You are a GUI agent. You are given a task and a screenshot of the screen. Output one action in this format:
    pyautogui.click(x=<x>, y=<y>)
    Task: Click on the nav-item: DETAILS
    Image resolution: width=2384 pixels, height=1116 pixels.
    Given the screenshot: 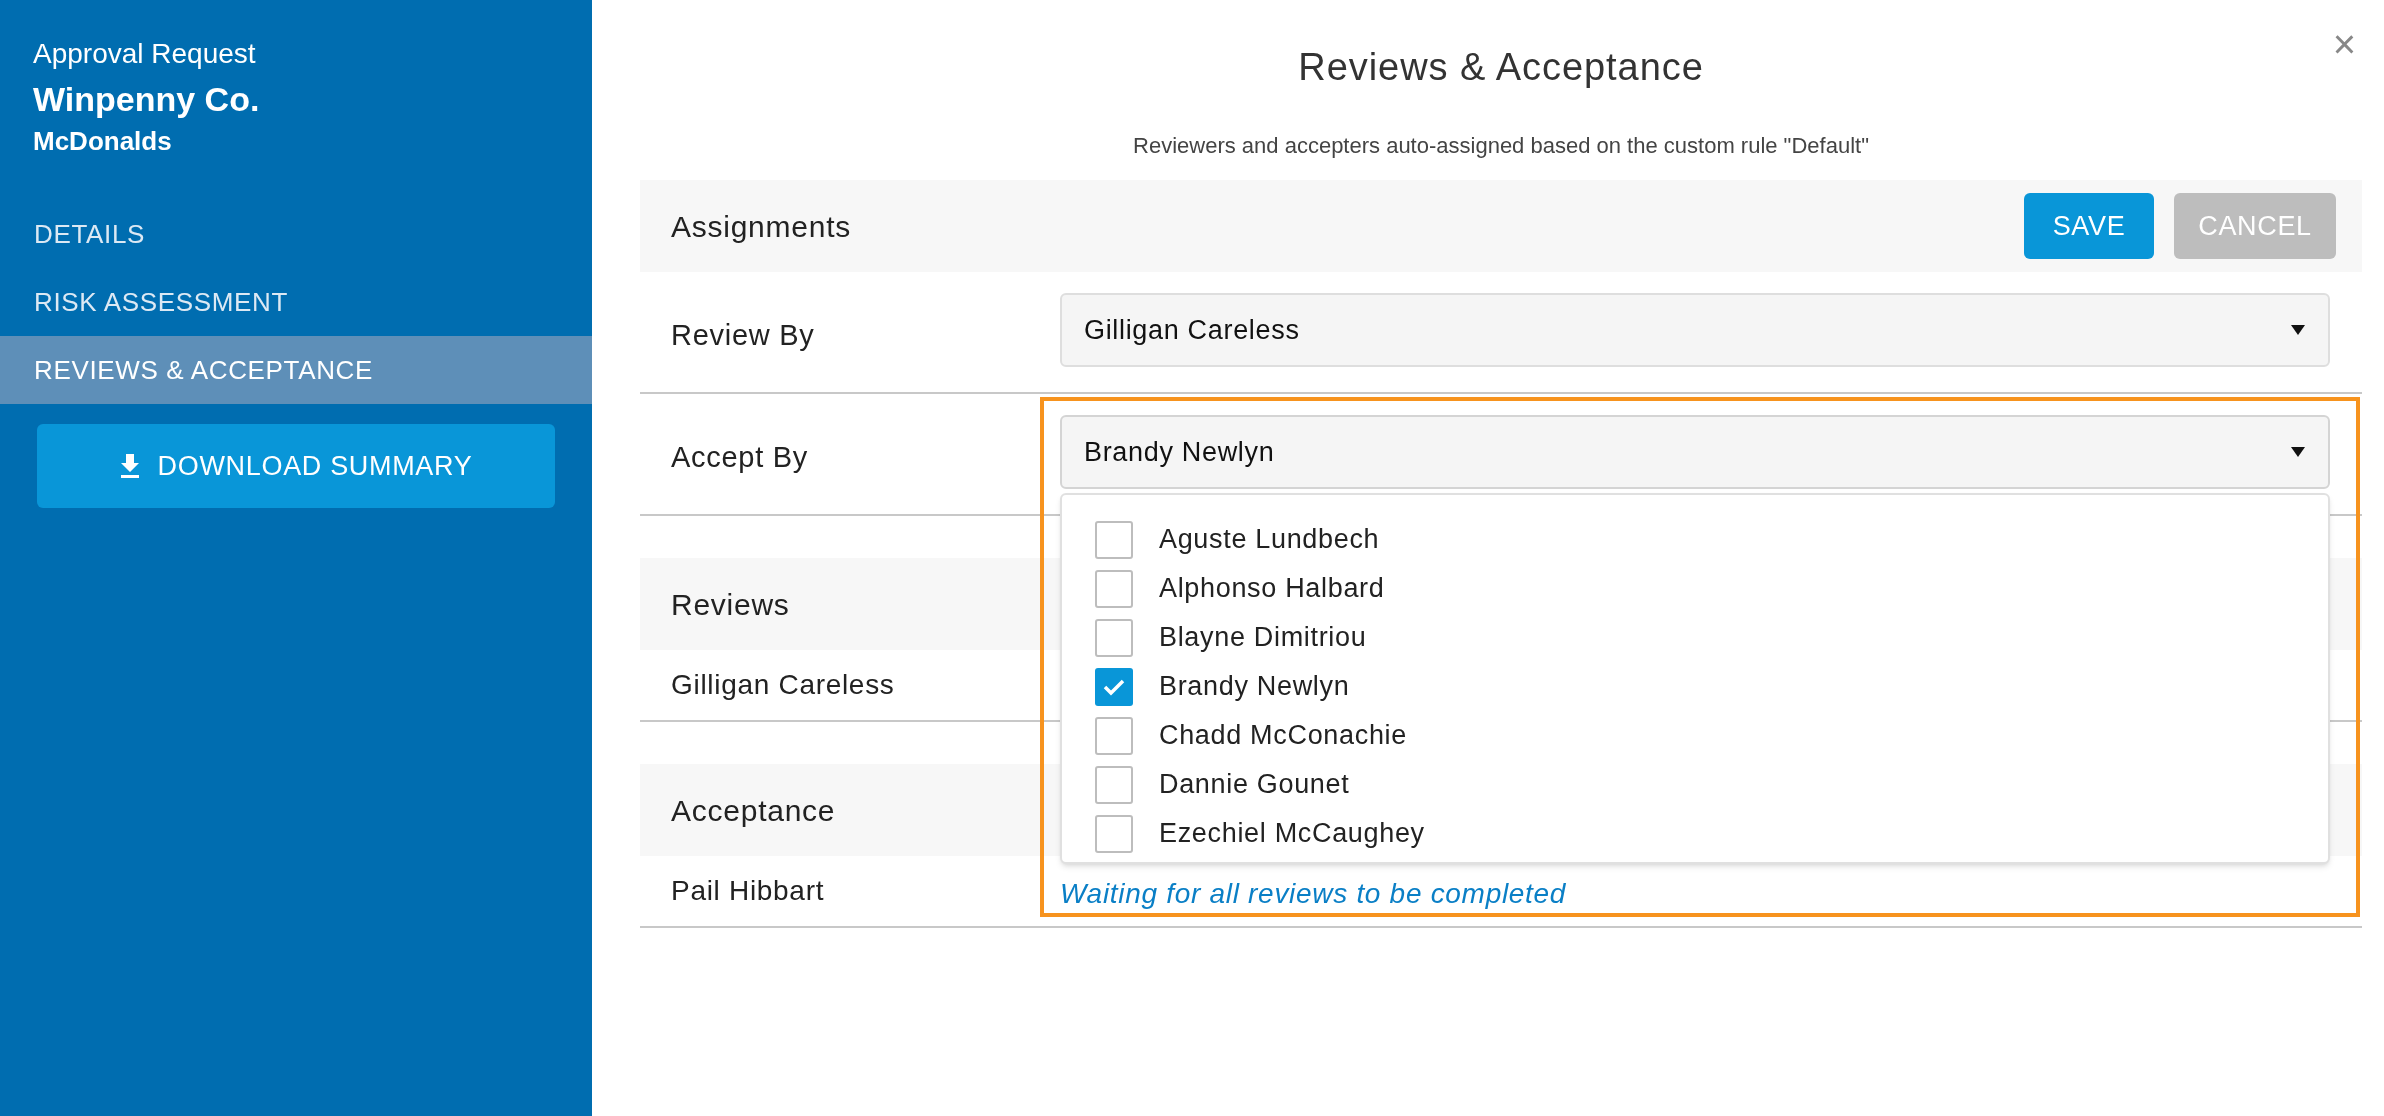 What is the action you would take?
    pyautogui.click(x=296, y=234)
    